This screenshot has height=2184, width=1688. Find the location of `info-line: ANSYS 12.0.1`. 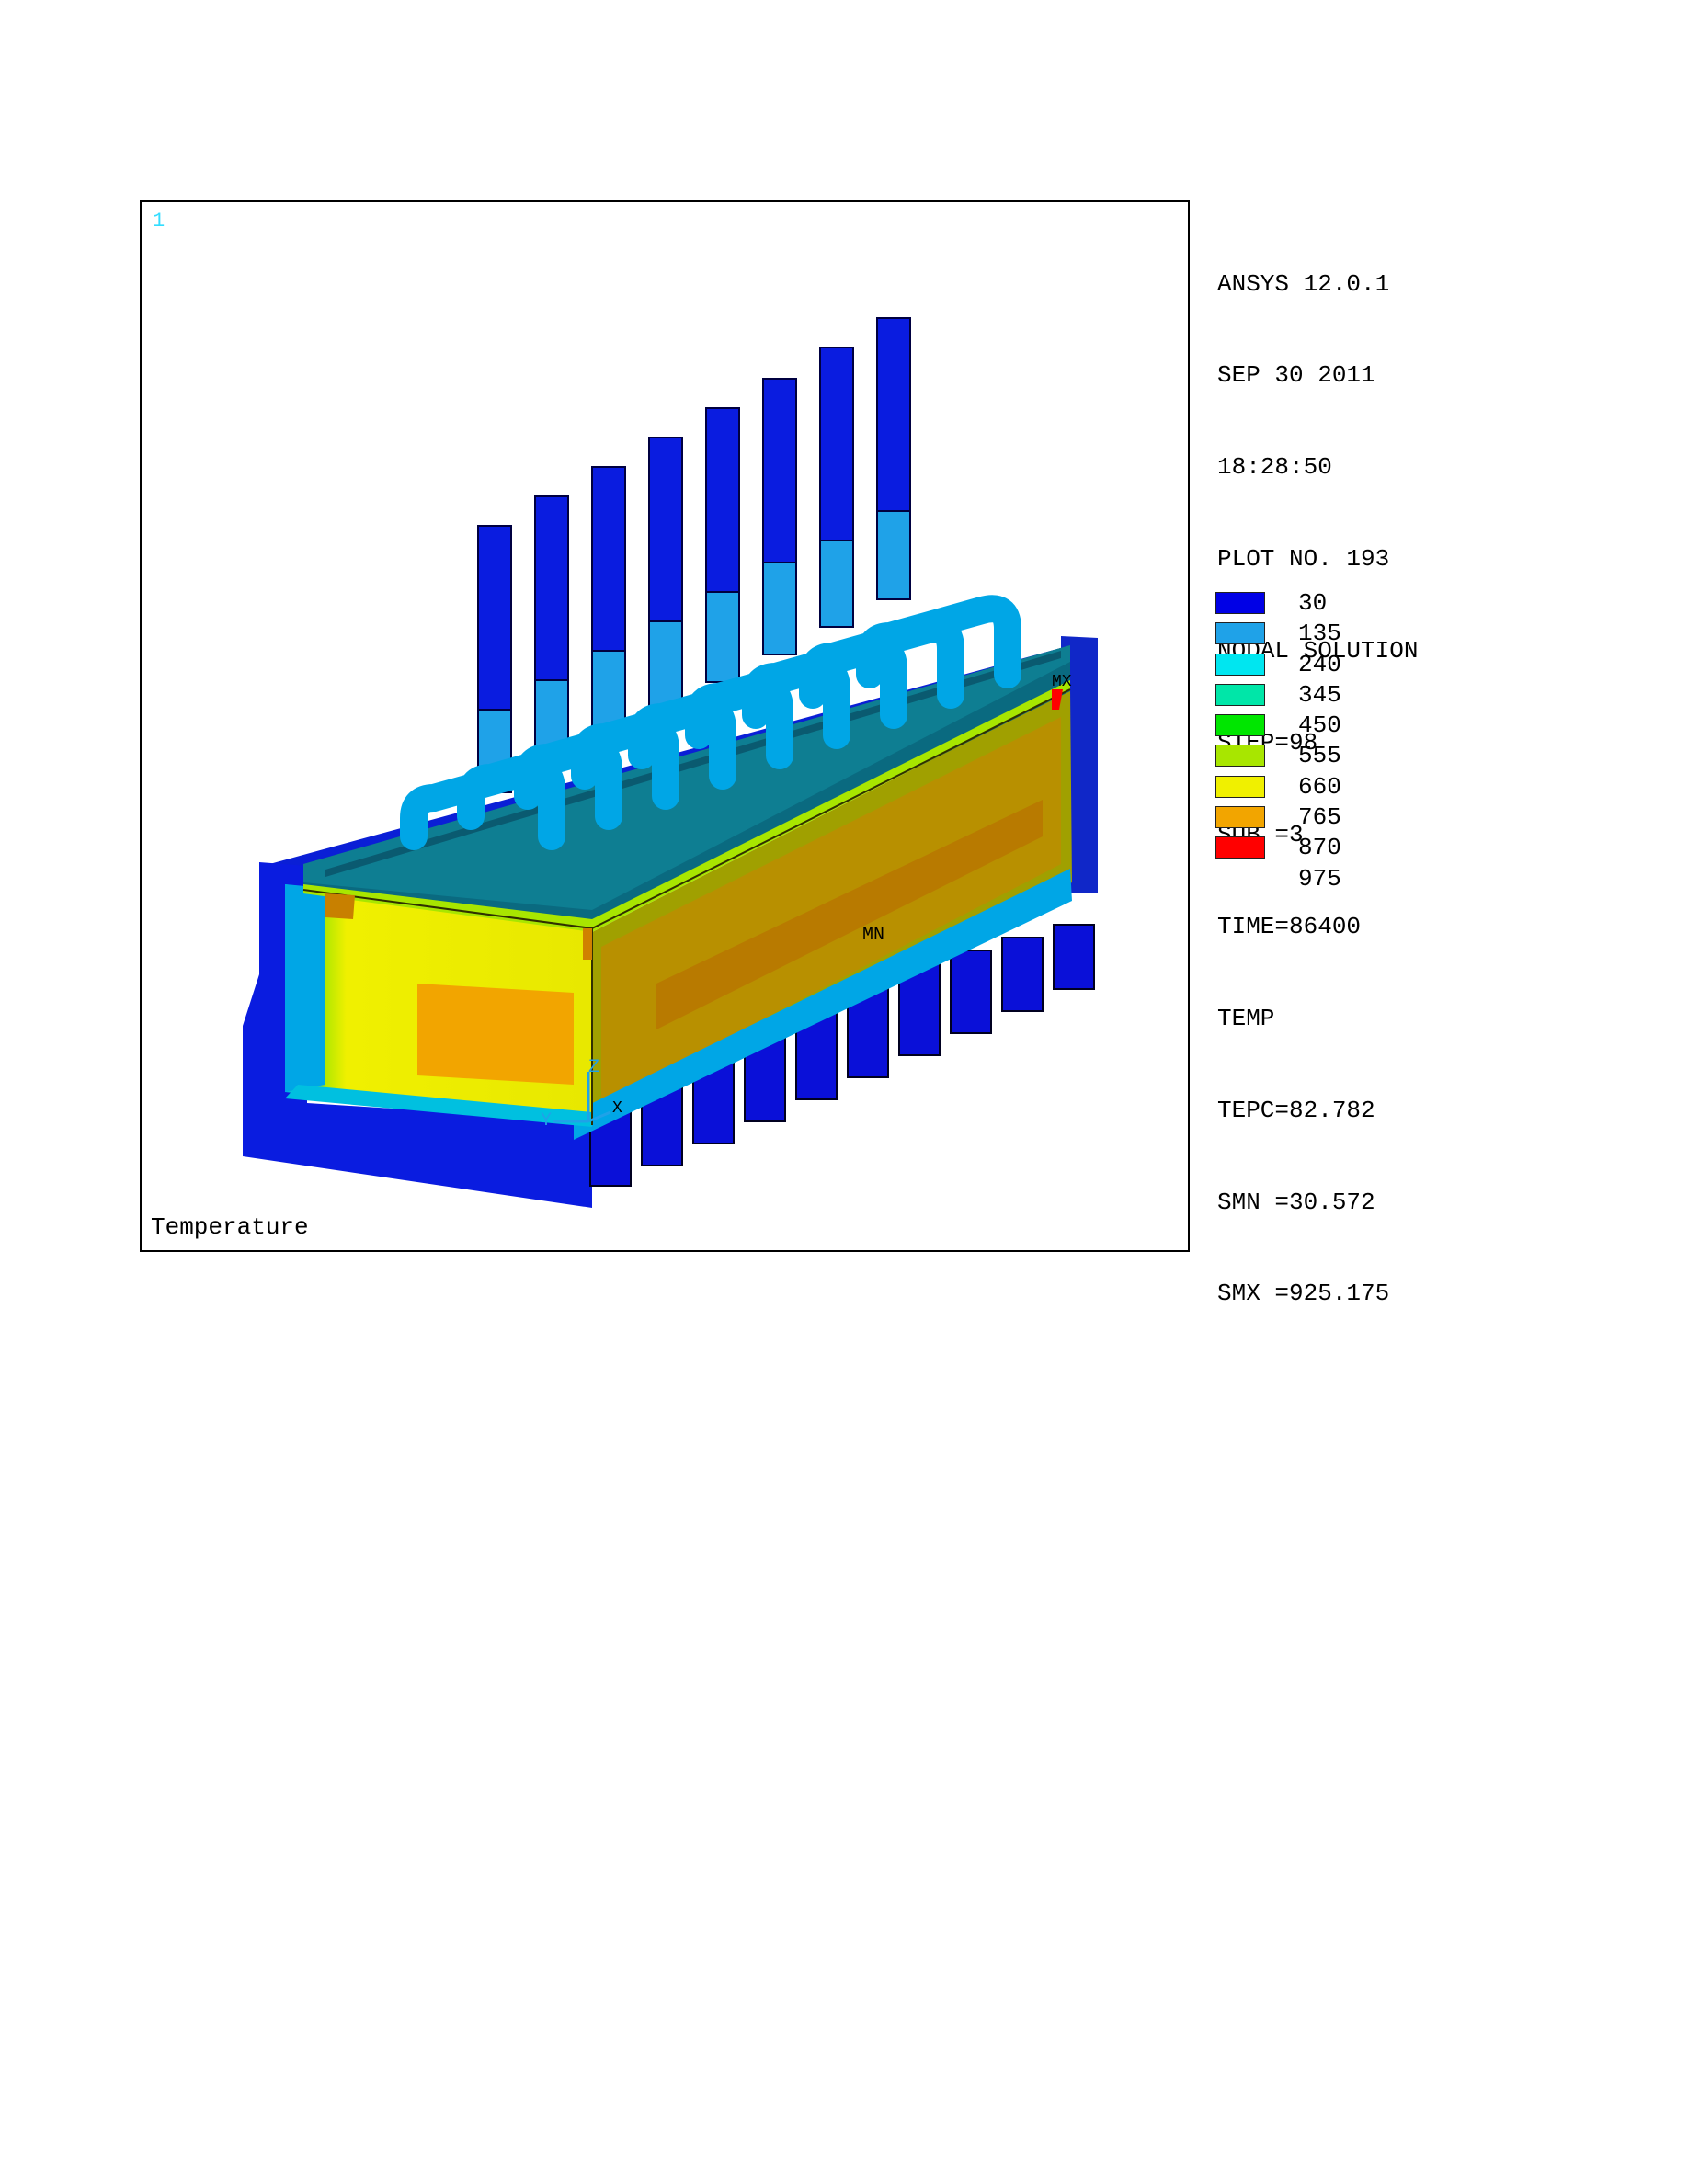

info-line: ANSYS 12.0.1 is located at coordinates (1303, 283).